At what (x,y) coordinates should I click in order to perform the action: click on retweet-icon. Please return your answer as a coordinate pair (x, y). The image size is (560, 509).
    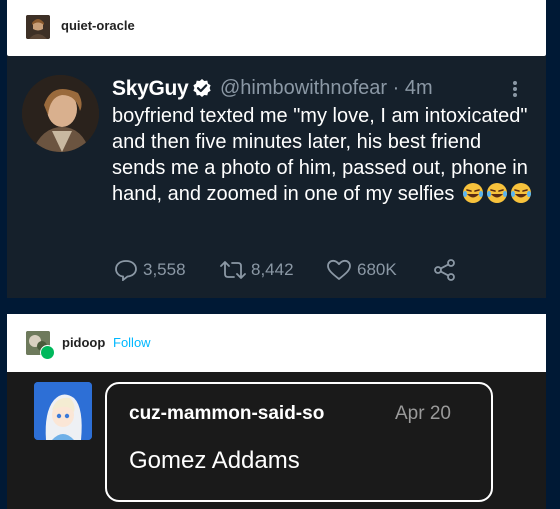
    Looking at the image, I should click on (233, 270).